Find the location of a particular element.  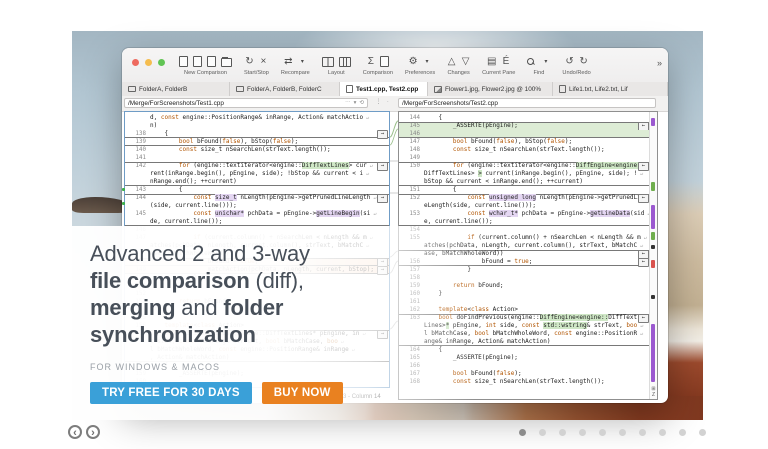

layout-two-pane-icon is located at coordinates (327, 62).